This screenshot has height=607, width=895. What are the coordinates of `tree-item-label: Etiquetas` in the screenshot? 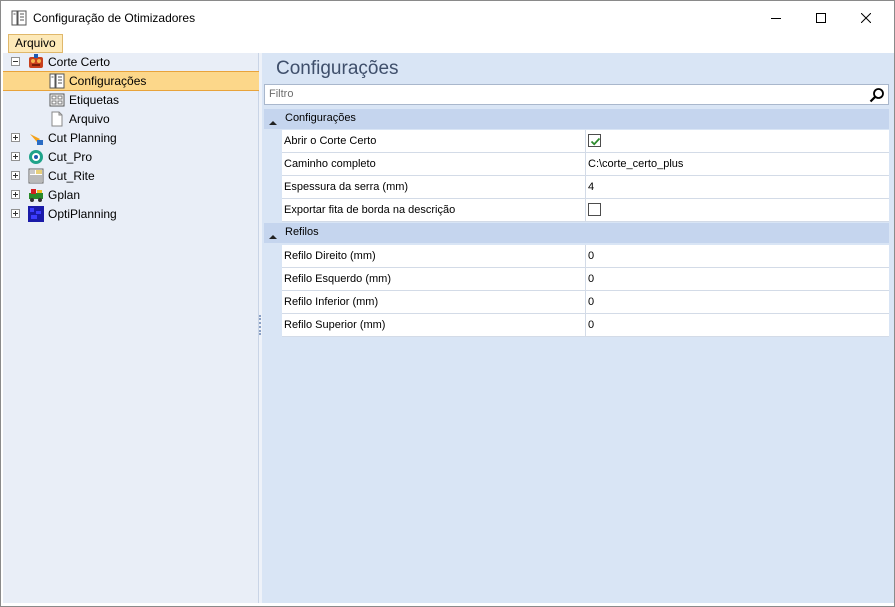 It's located at (94, 99).